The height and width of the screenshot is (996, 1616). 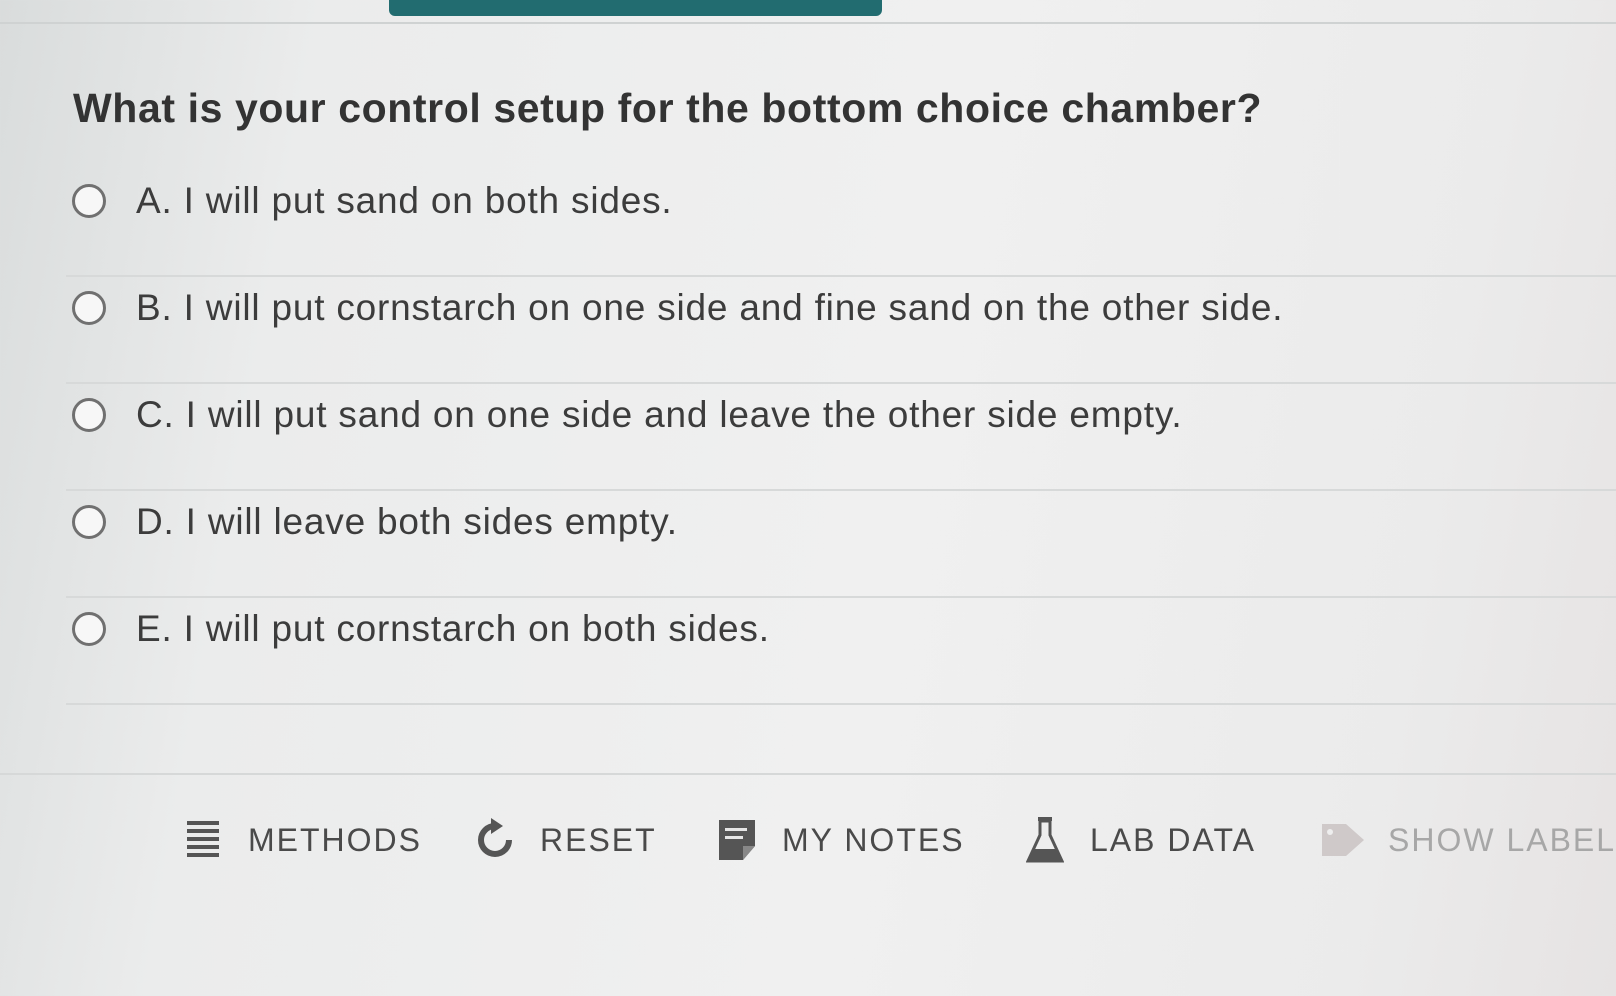 I want to click on radio-button-b, so click(x=89, y=308).